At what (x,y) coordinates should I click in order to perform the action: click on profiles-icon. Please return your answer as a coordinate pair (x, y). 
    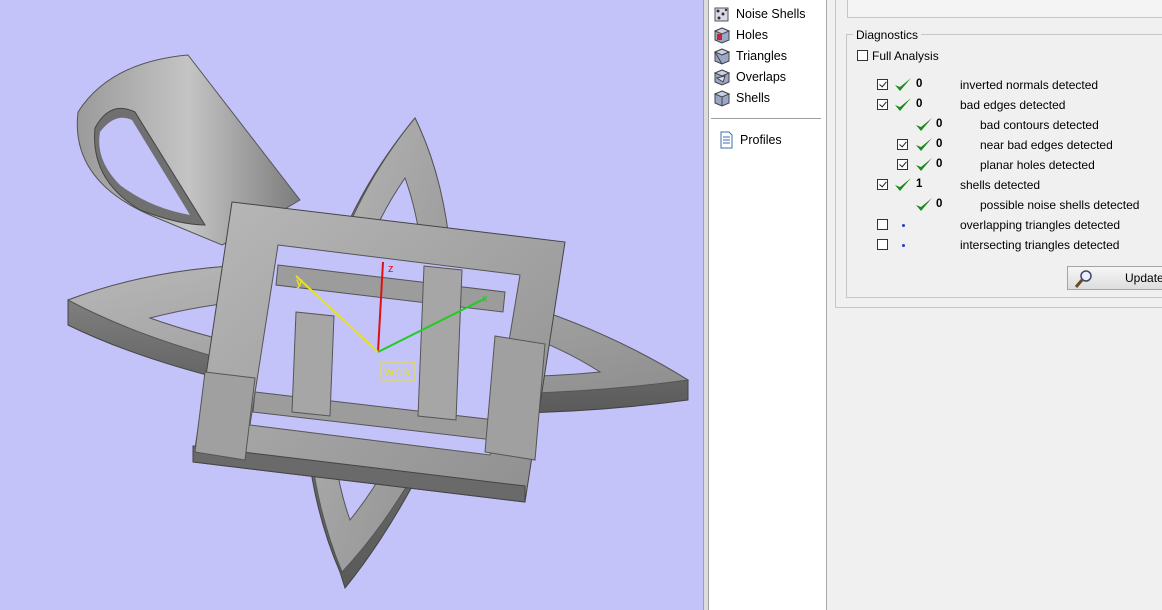
    Looking at the image, I should click on (726, 140).